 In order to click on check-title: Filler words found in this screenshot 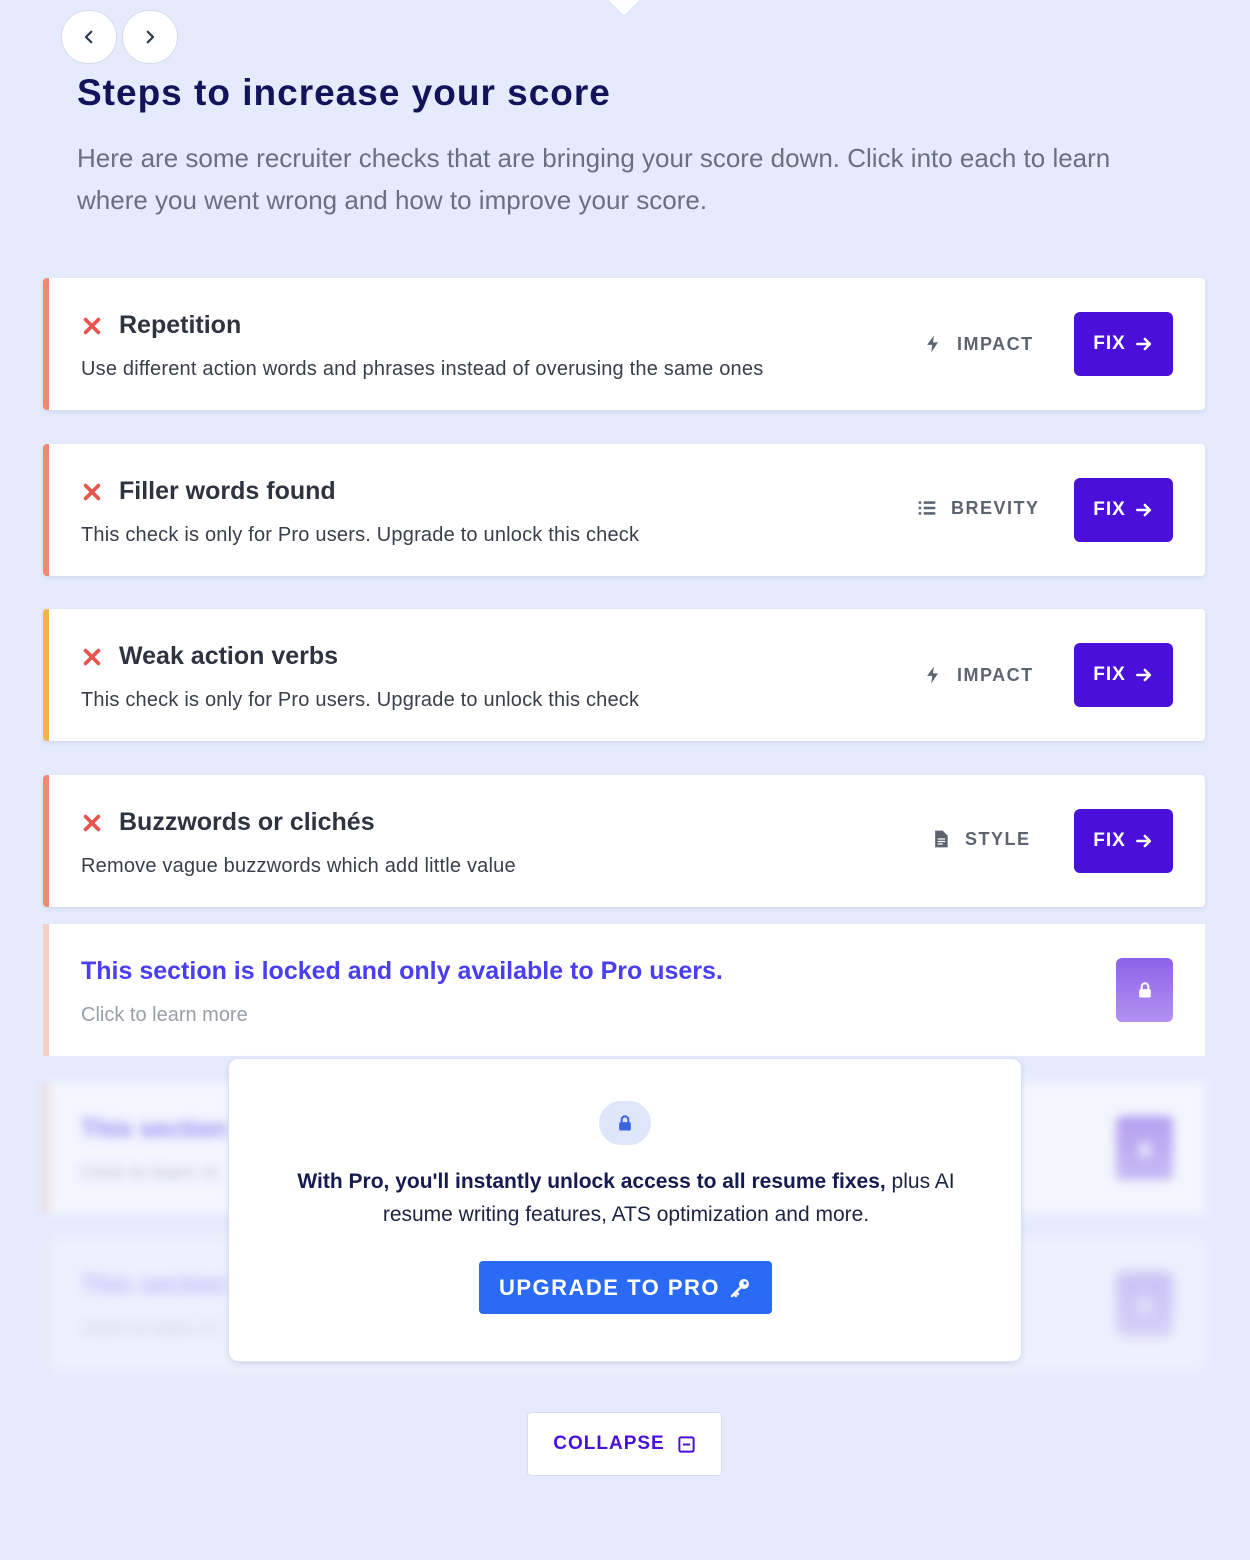, I will do `click(227, 491)`.